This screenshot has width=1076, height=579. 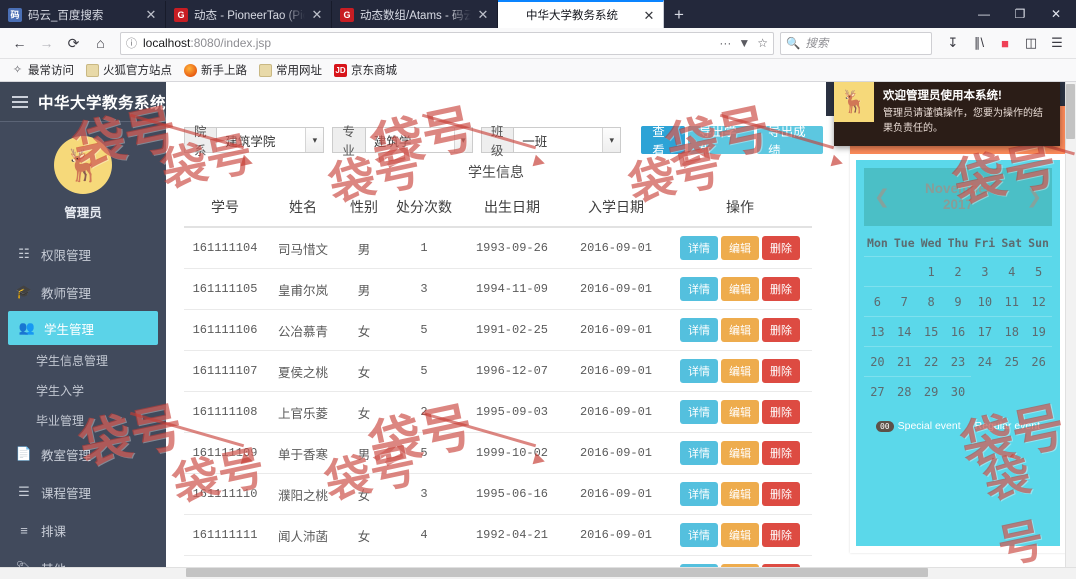 What do you see at coordinates (365, 70) in the screenshot?
I see `bookmark-item-4: JD 京东商城` at bounding box center [365, 70].